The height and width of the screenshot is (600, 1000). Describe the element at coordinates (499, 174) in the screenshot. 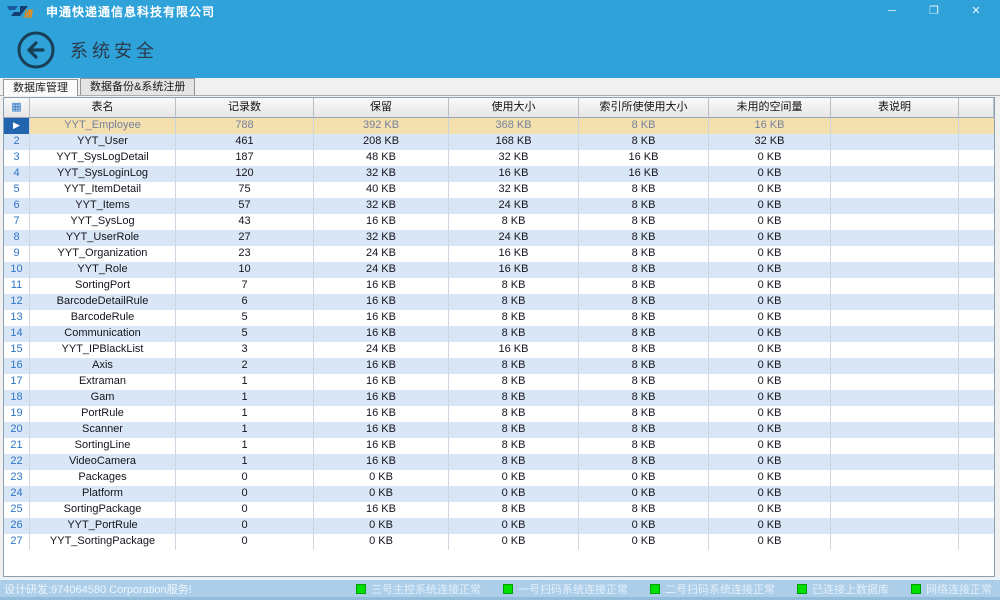

I see `table-row: 4 YYT_SysLoginLog 120 32 KB 16 KB 16 KB 0 KB` at that location.